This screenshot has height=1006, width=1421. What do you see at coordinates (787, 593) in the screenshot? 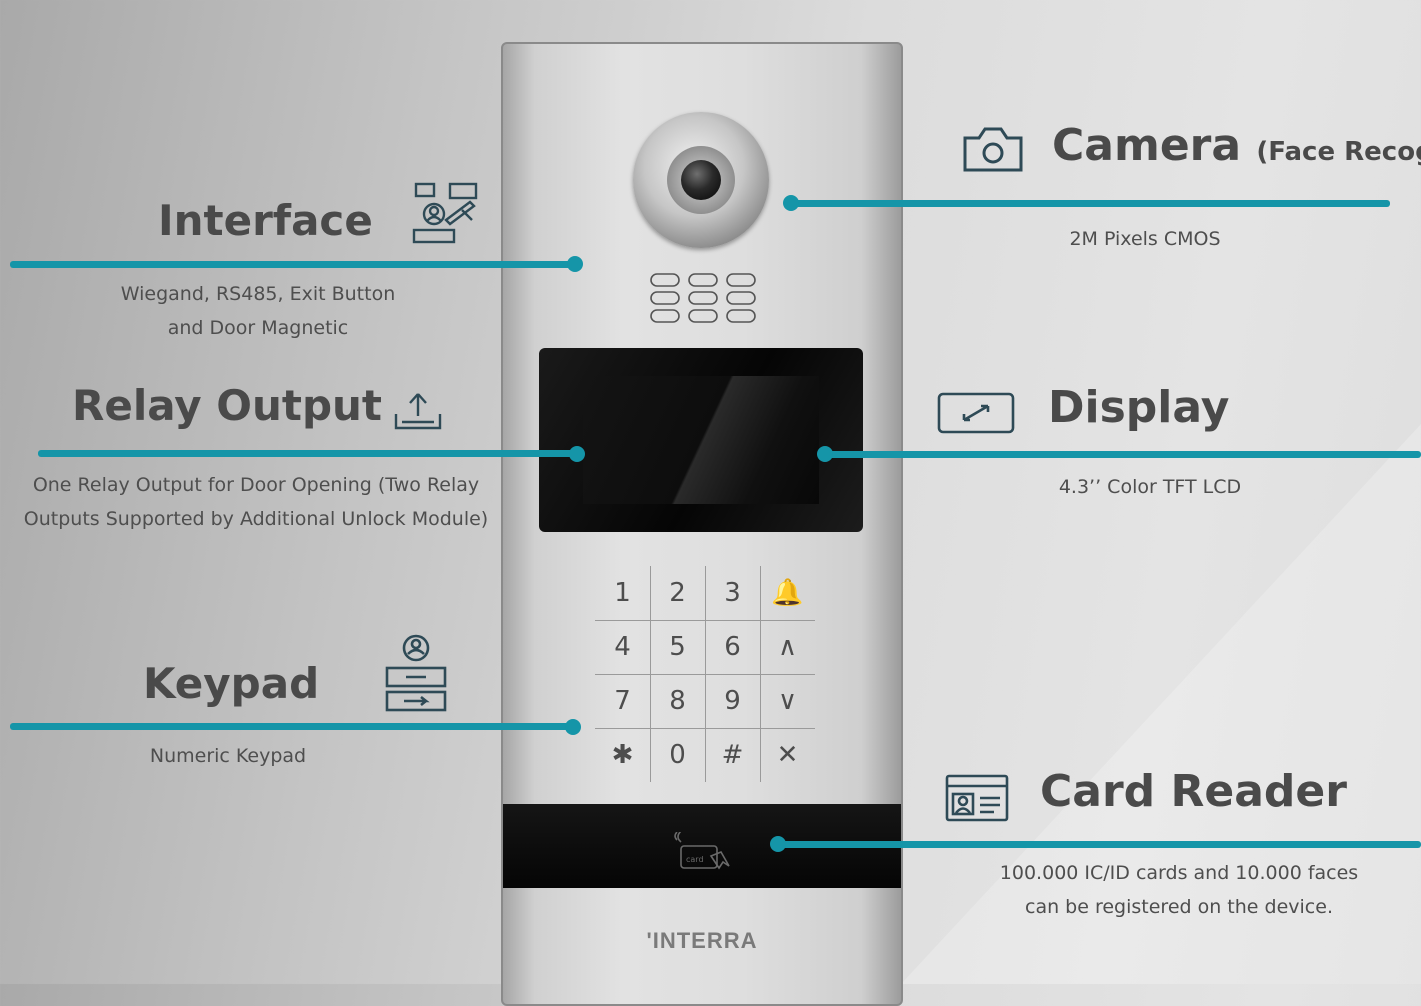
I see `keypad-key: 🔔` at bounding box center [787, 593].